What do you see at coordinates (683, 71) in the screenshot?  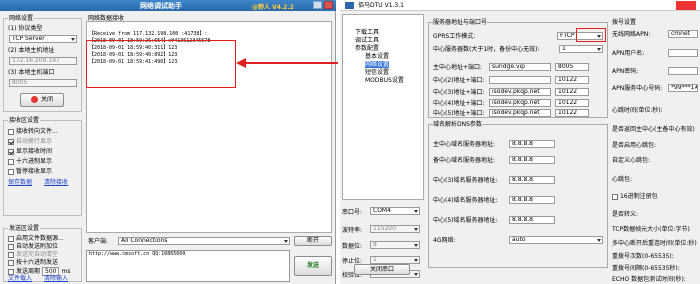 I see `apn-pass-field` at bounding box center [683, 71].